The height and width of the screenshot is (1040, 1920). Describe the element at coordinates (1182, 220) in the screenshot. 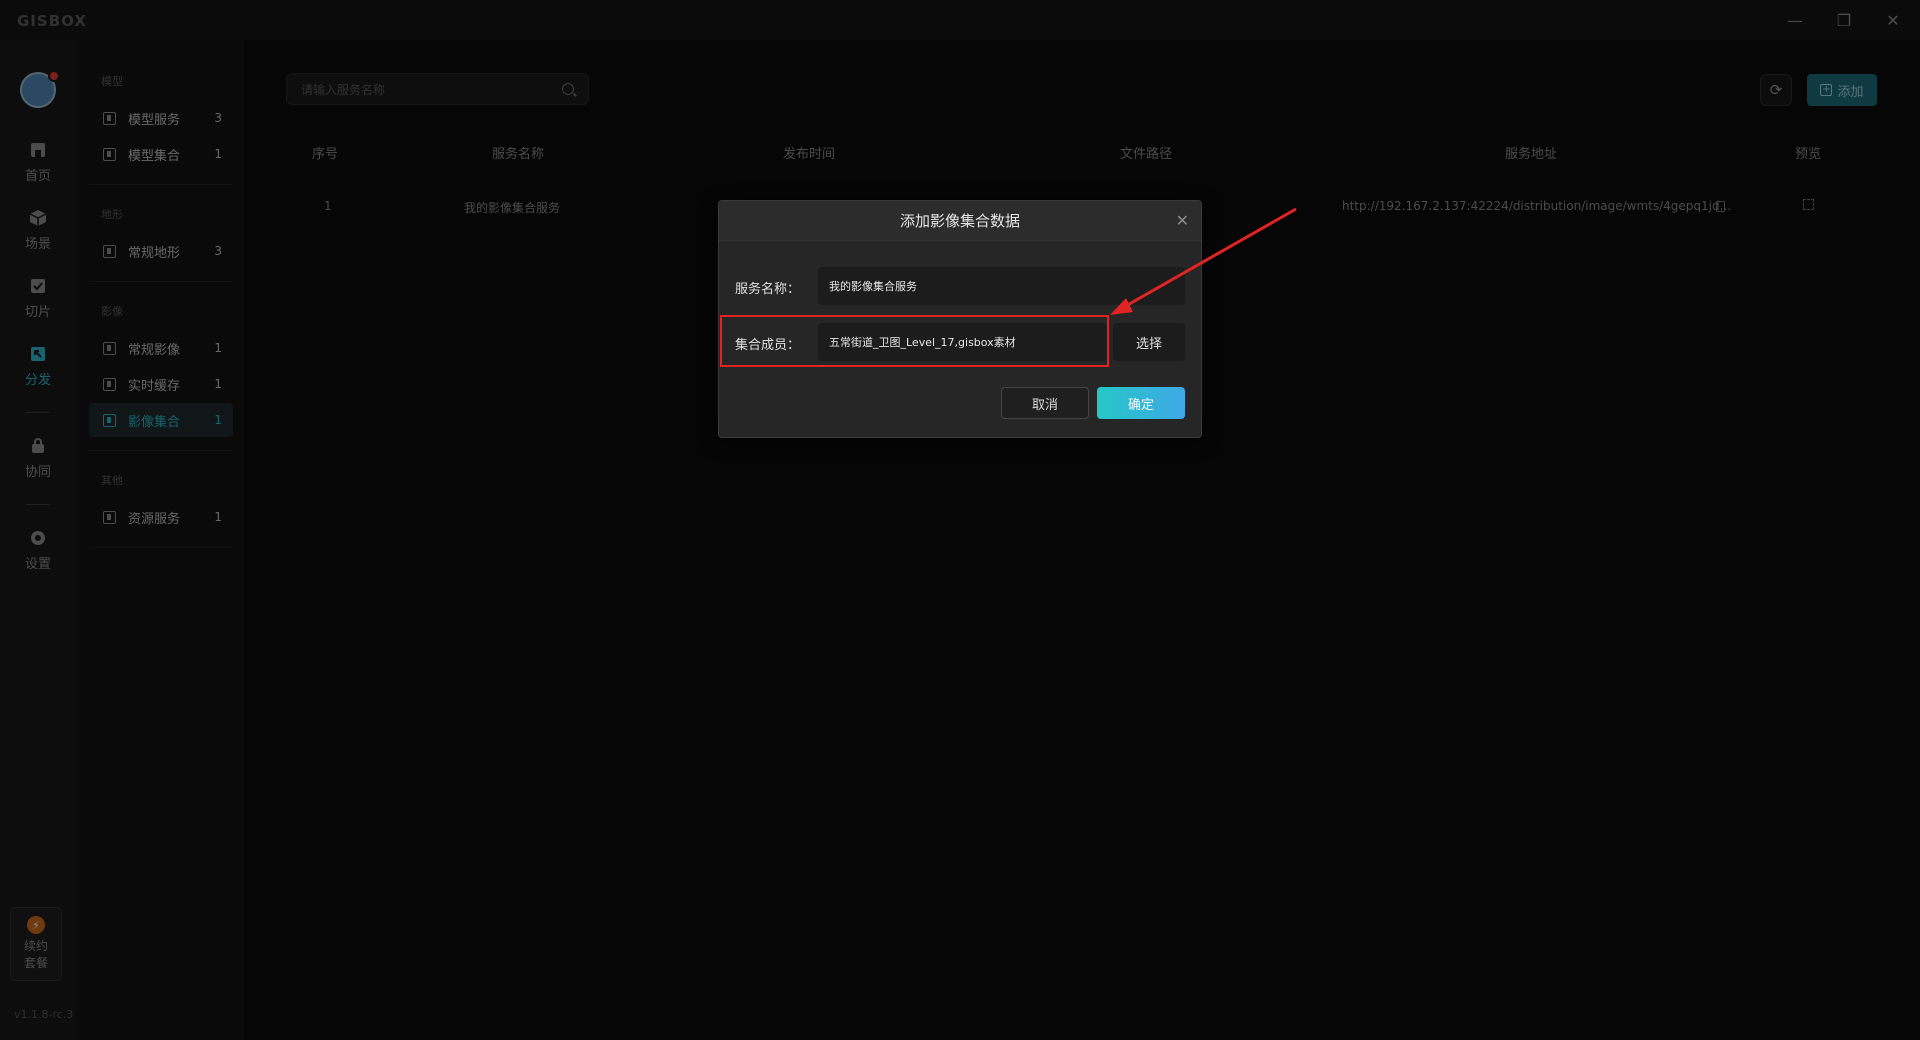

I see `close-icon: ✕` at that location.